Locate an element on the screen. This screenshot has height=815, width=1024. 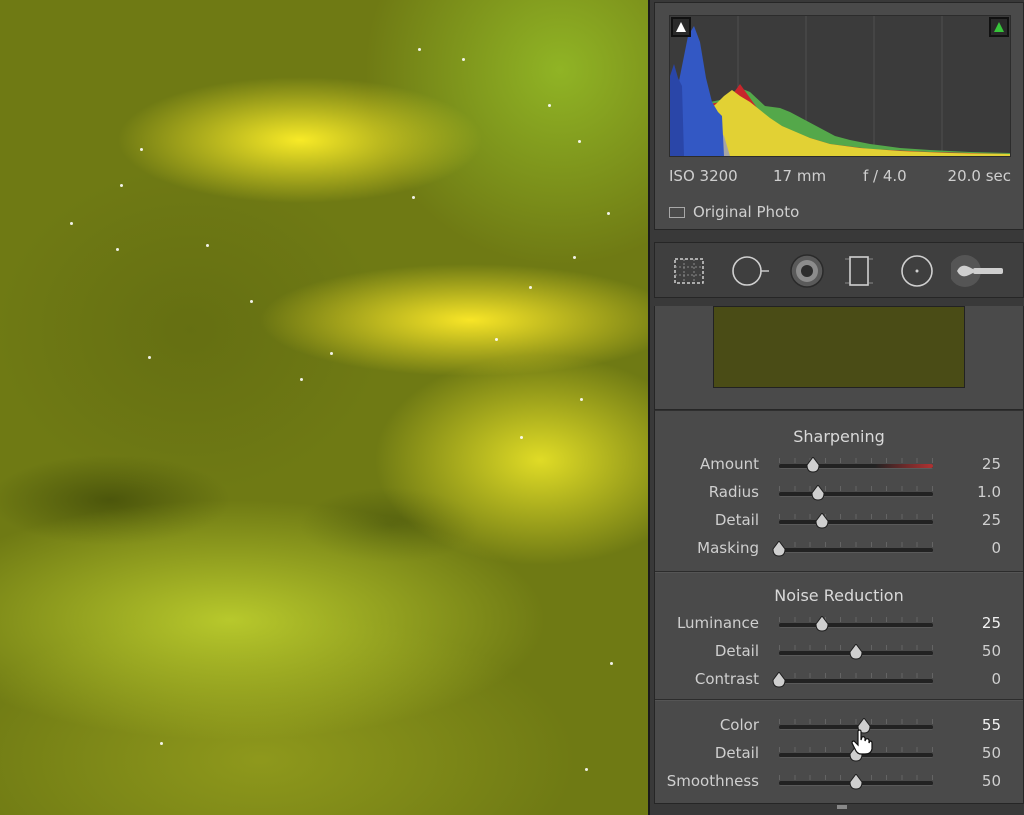
slider-label: Amount is located at coordinates (729, 464).